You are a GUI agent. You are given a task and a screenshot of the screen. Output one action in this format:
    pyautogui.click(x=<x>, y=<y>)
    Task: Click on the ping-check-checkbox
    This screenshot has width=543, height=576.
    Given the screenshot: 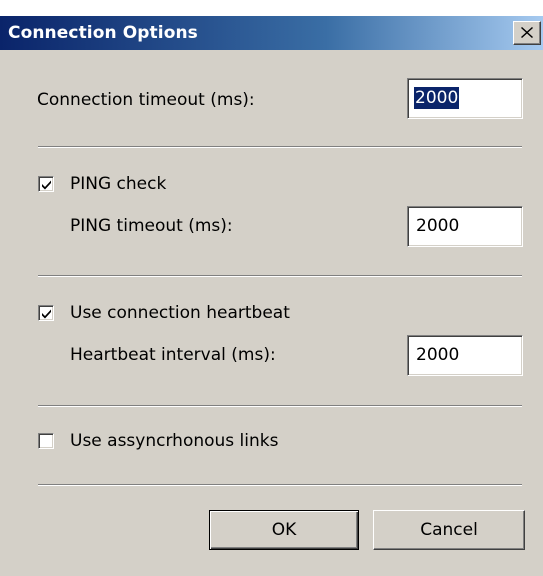 What is the action you would take?
    pyautogui.click(x=46, y=184)
    